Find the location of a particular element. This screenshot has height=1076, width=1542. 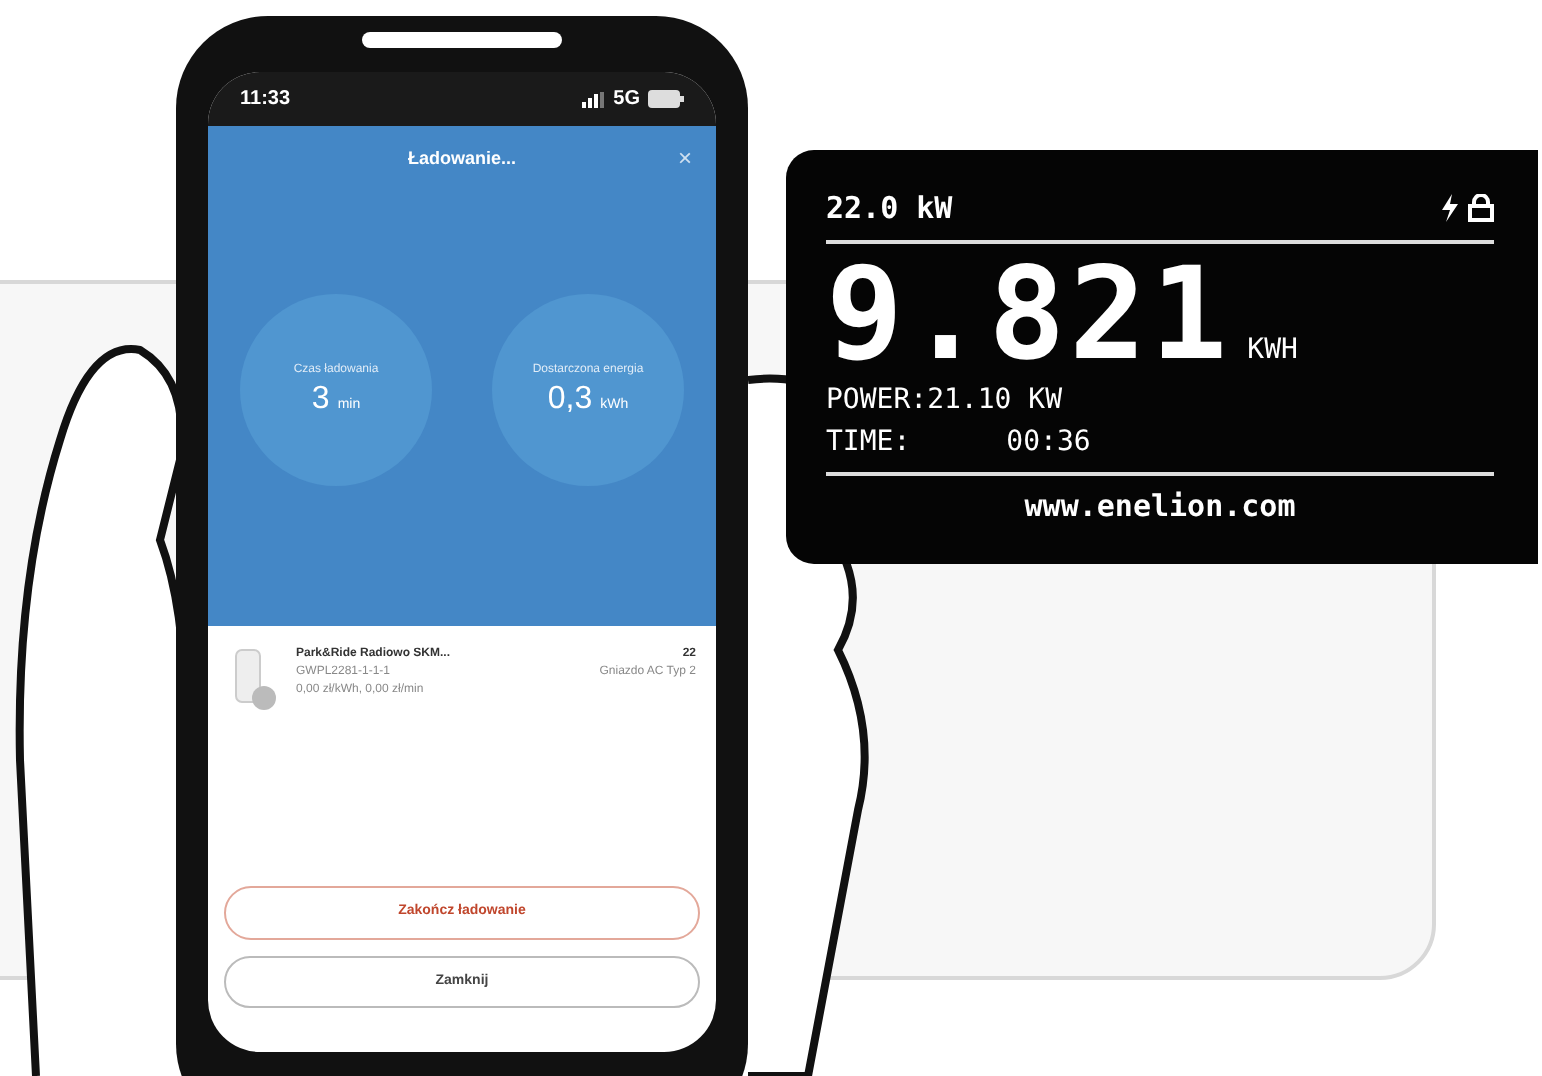

stat-value: 3 is located at coordinates (320, 398).